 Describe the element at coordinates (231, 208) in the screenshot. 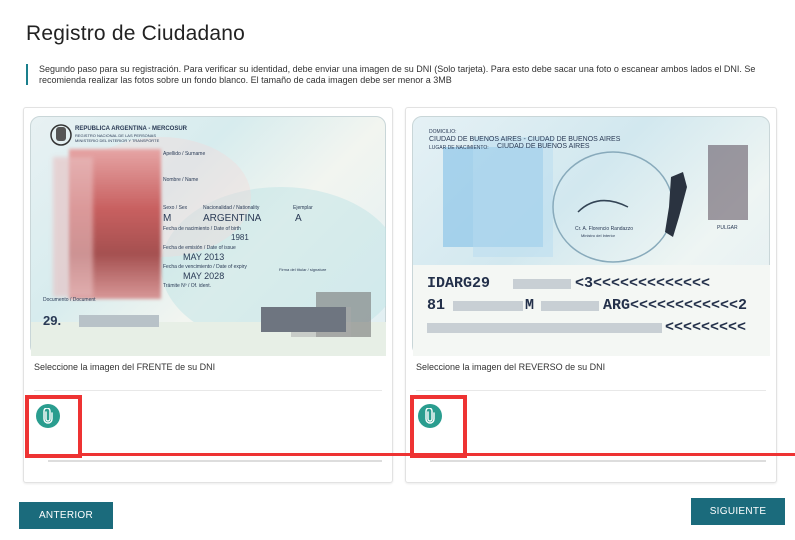

I see `nacionalidad-label: Nacionalidad / Nationality` at that location.